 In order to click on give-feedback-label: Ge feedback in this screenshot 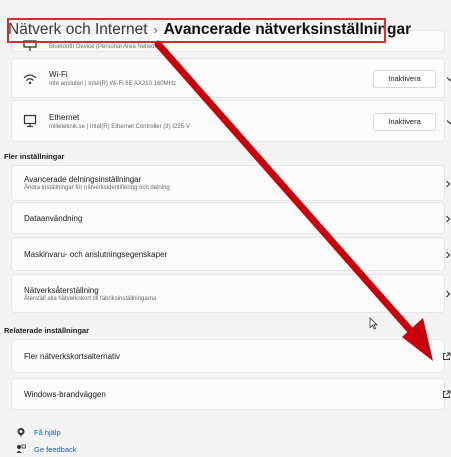, I will do `click(55, 449)`.